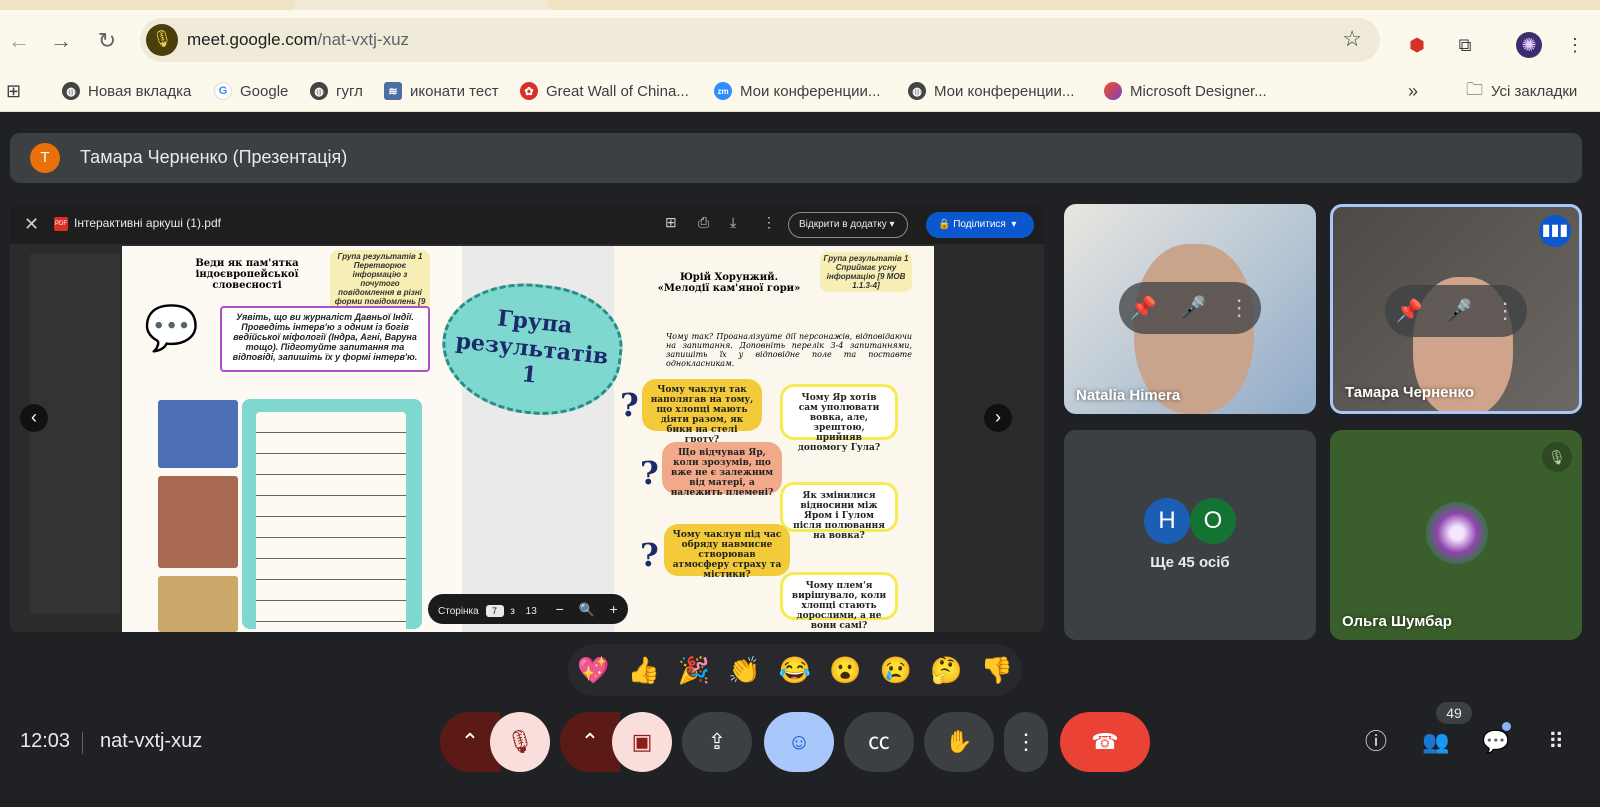 This screenshot has width=1600, height=807. I want to click on meeting-info-icon: ⓘ, so click(1376, 742).